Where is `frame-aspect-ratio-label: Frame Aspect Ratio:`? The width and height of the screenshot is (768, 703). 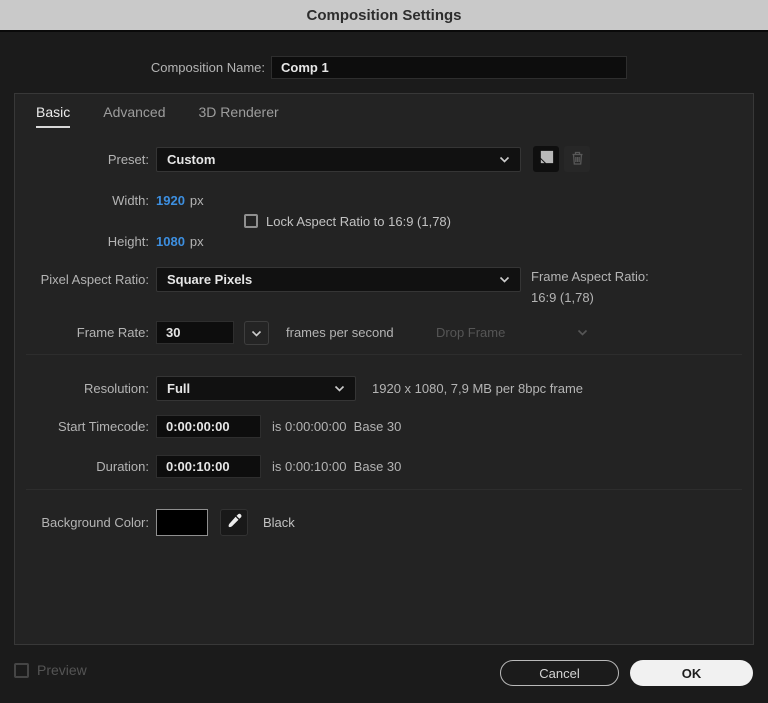
frame-aspect-ratio-label: Frame Aspect Ratio: is located at coordinates (590, 276).